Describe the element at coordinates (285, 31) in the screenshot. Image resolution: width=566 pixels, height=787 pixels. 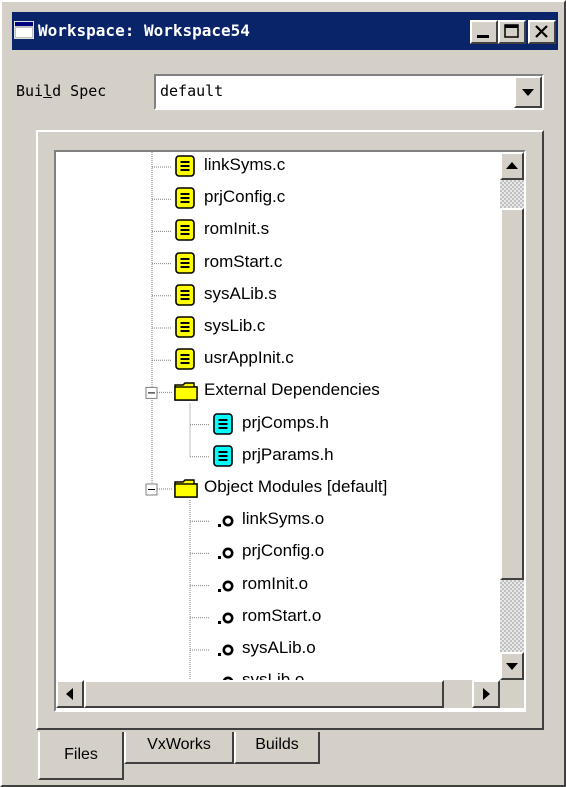
I see `title-bar: Workspace: Workspace54` at that location.